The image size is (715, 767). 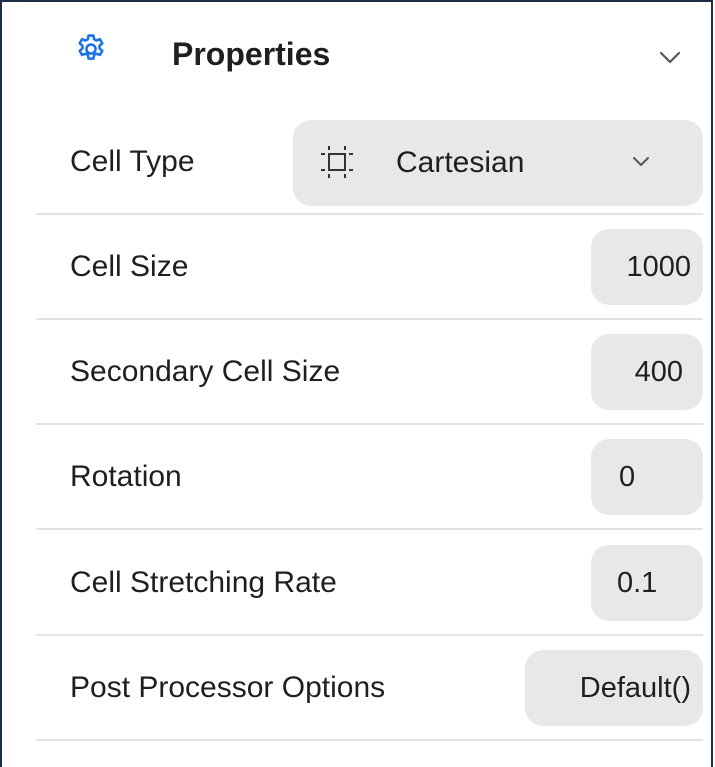 I want to click on cell-type-dropdown: Cartesian, so click(x=498, y=163).